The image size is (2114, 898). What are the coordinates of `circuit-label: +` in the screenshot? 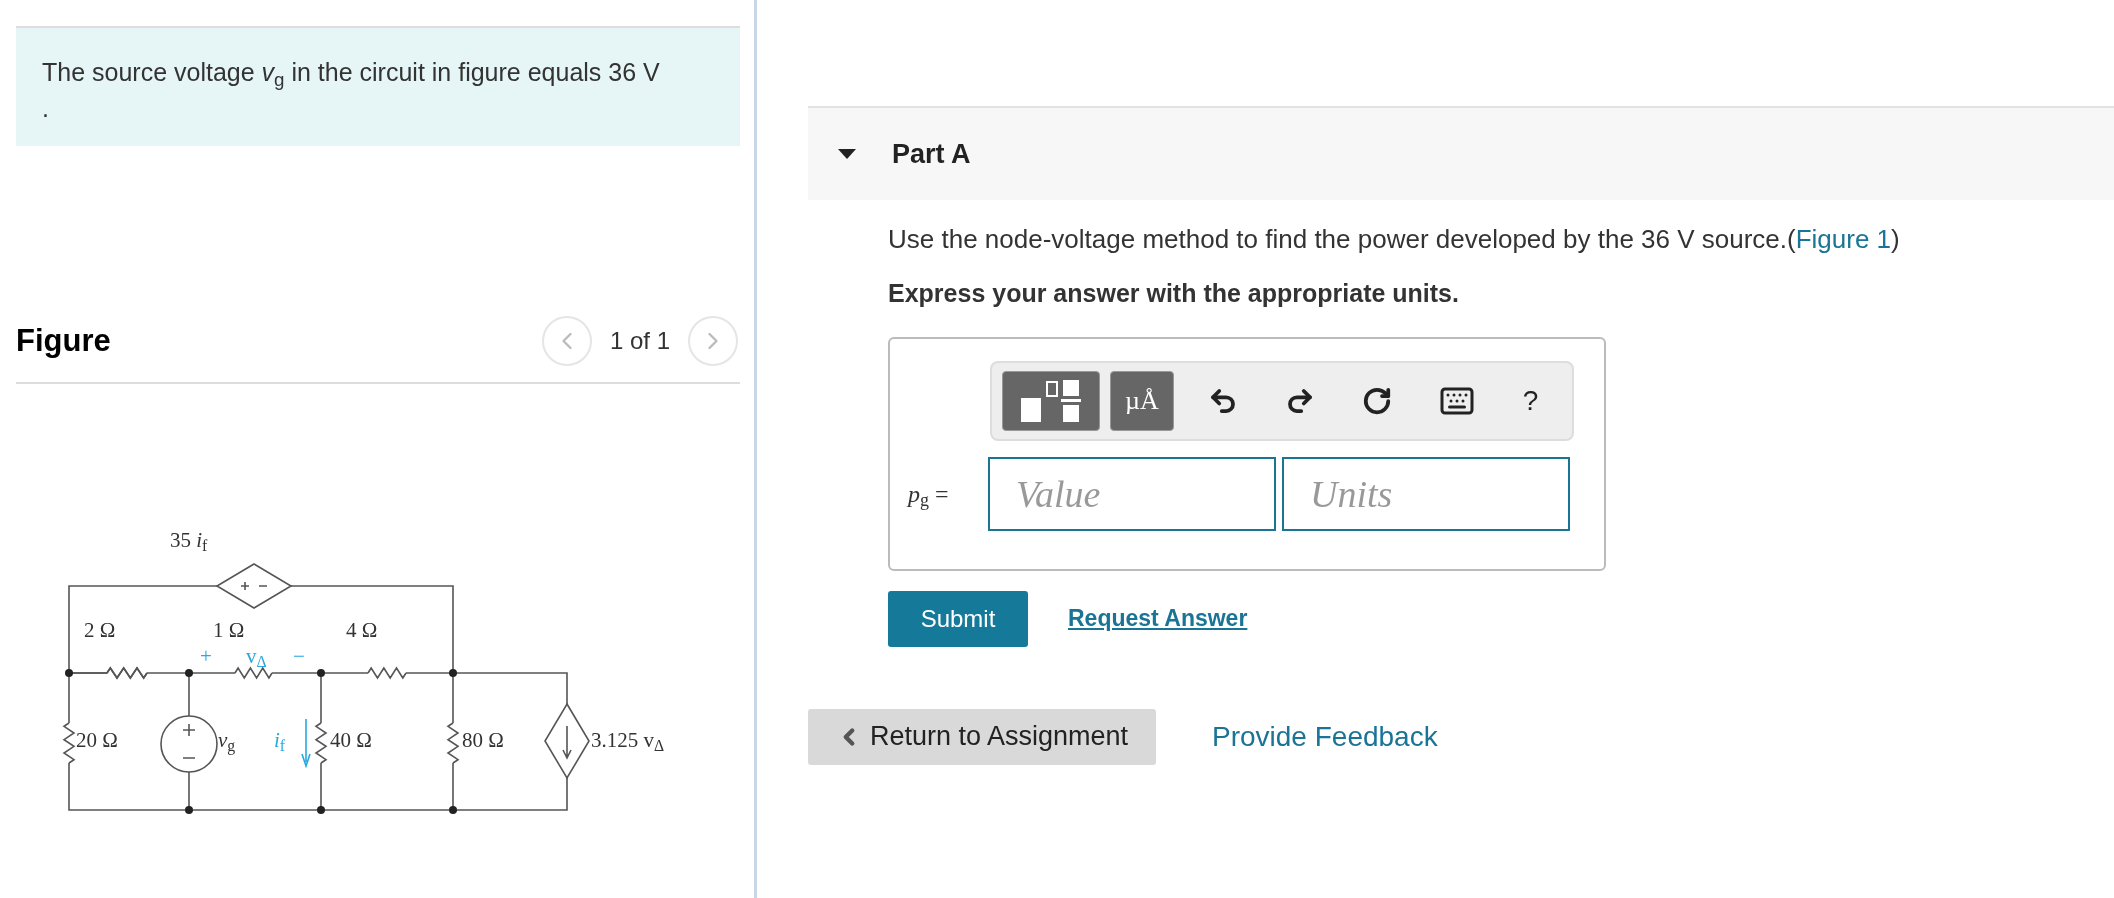 It's located at (206, 656).